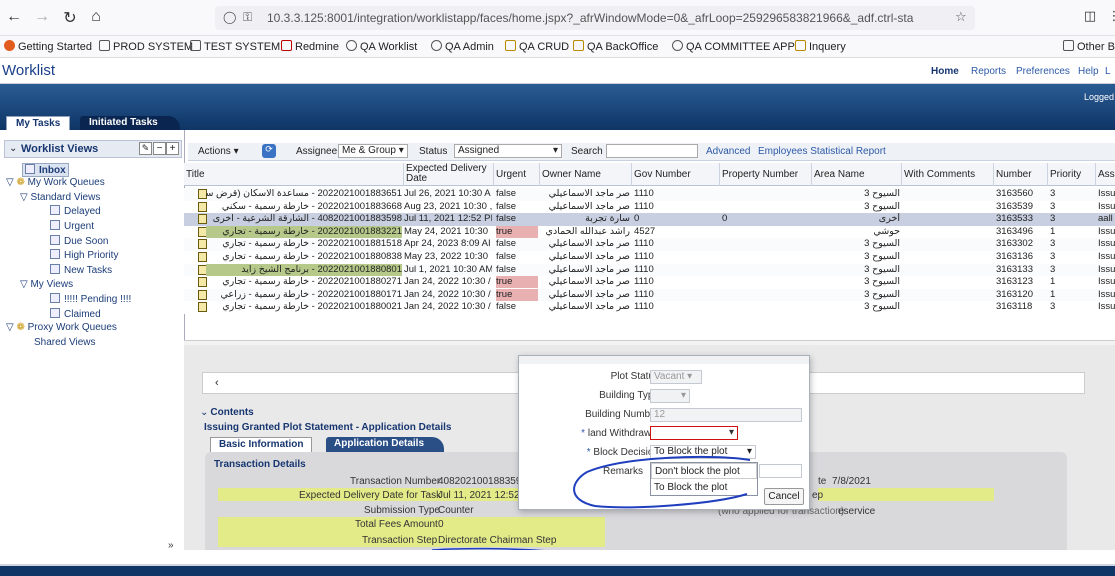 Image resolution: width=1115 pixels, height=576 pixels. I want to click on add-icon: +, so click(172, 148).